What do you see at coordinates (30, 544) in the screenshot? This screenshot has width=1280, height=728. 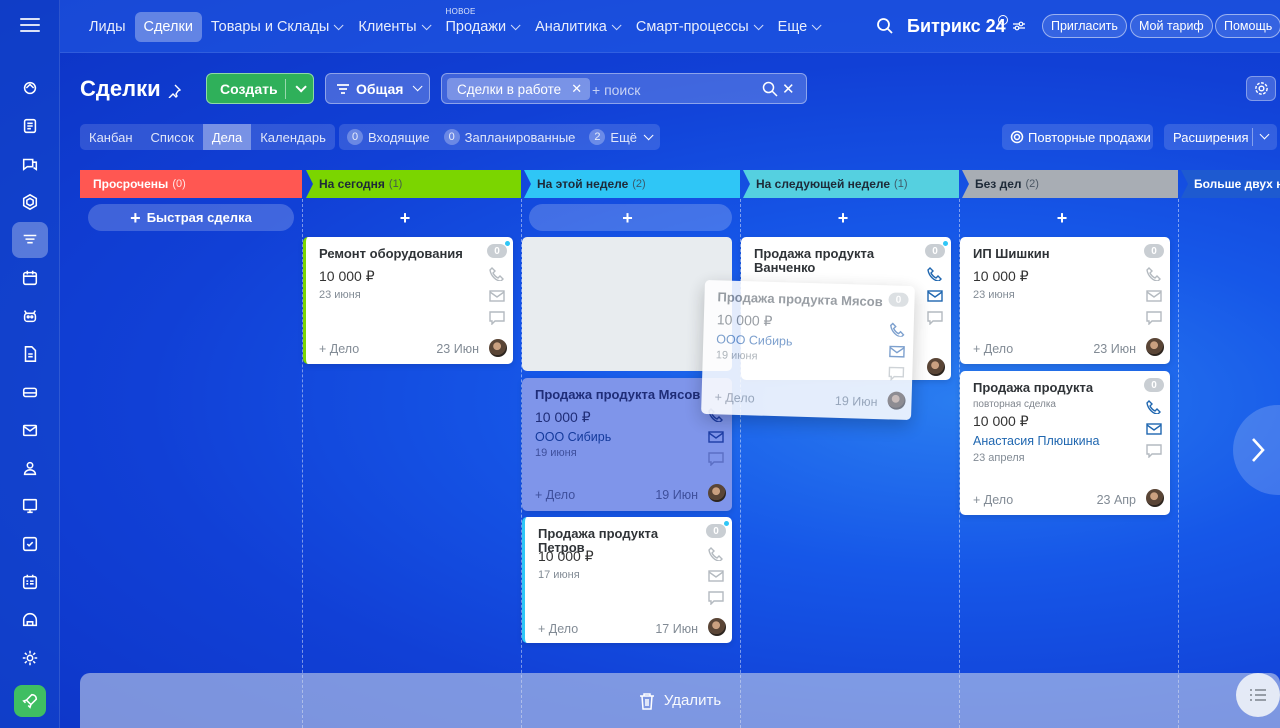 I see `tasks-icon` at bounding box center [30, 544].